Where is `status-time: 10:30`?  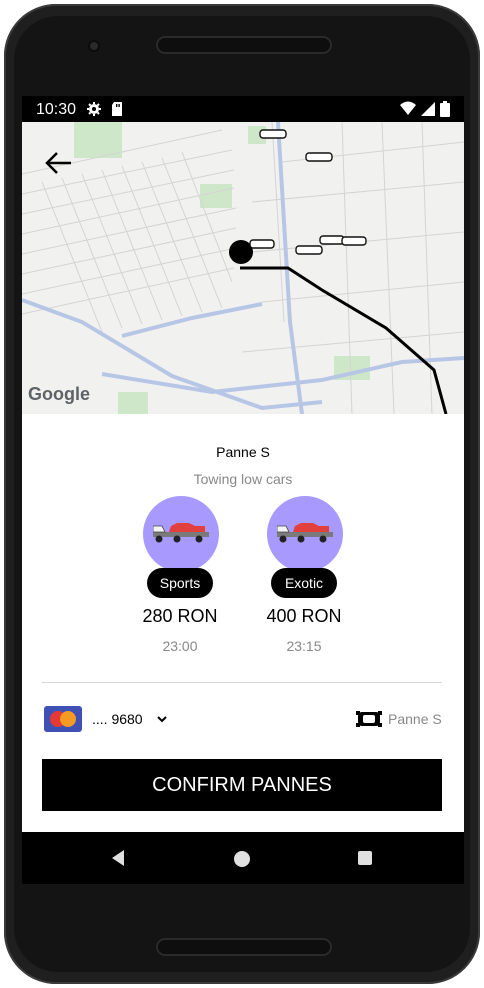 status-time: 10:30 is located at coordinates (56, 109).